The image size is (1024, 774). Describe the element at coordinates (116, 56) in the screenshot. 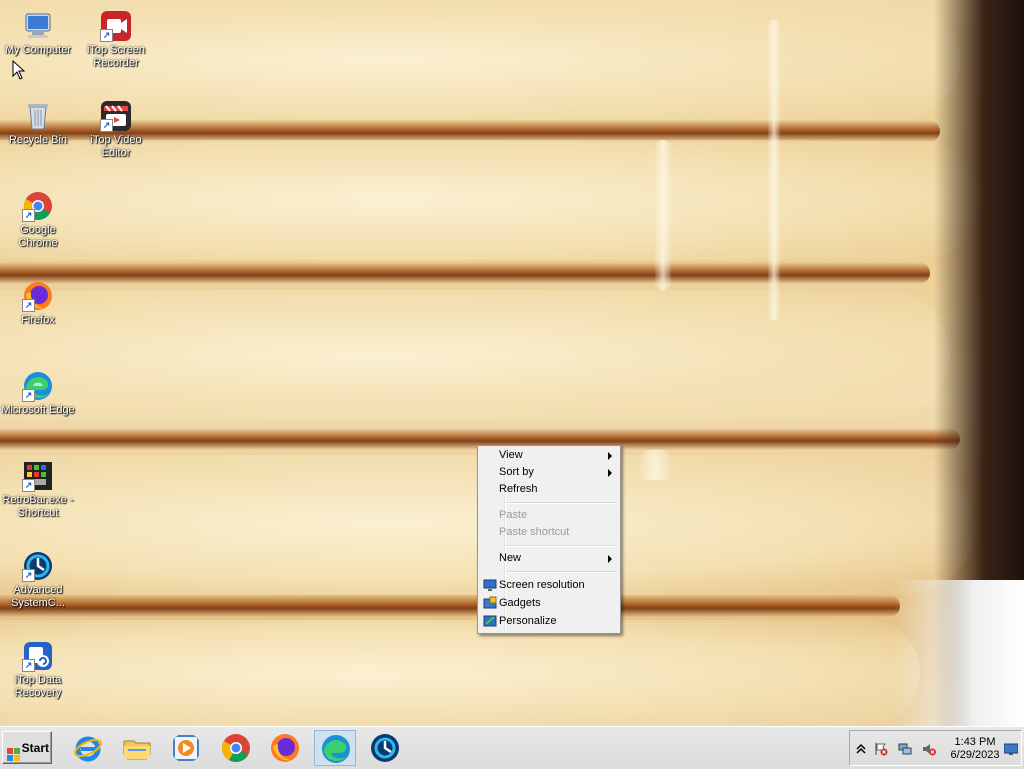

I see `desktop-icon-label: iTop Screen Recorder` at that location.